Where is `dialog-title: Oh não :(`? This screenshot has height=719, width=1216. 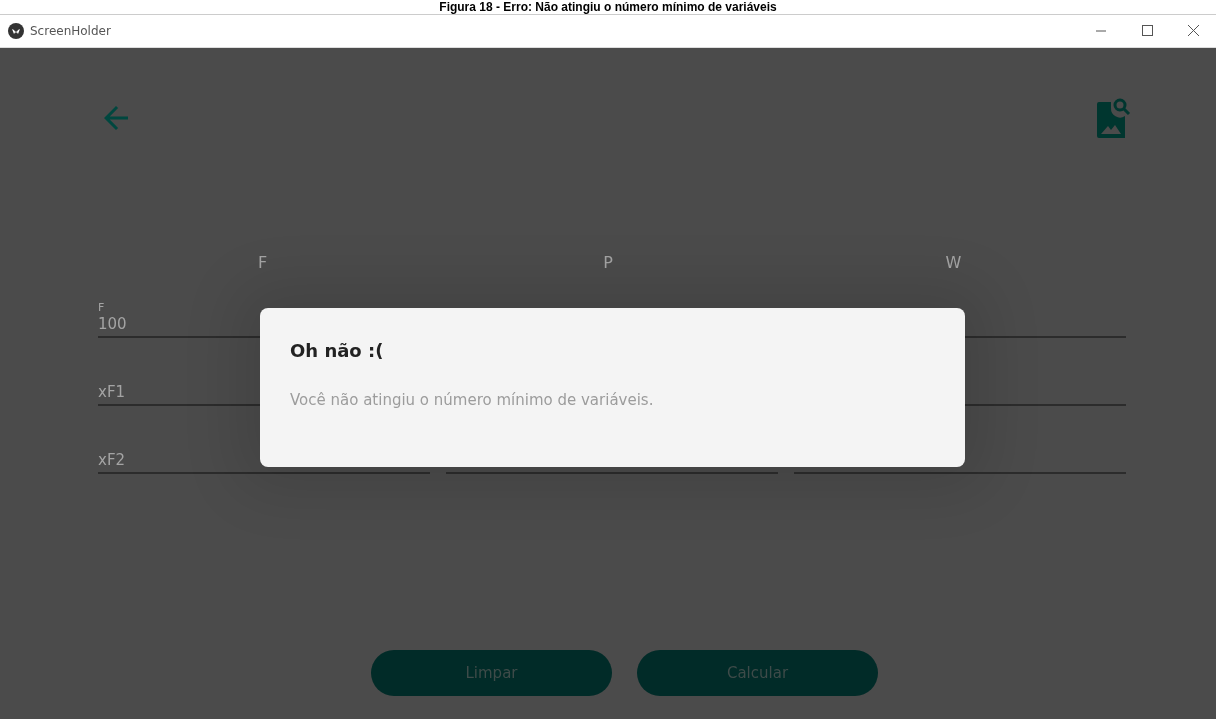 dialog-title: Oh não :( is located at coordinates (337, 350).